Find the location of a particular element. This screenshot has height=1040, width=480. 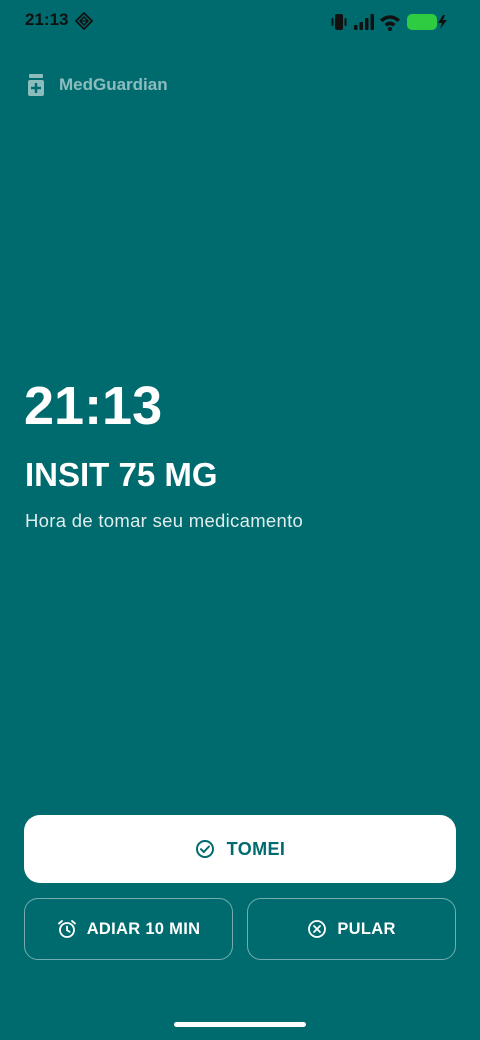

alarm-clock-icon is located at coordinates (66, 929).